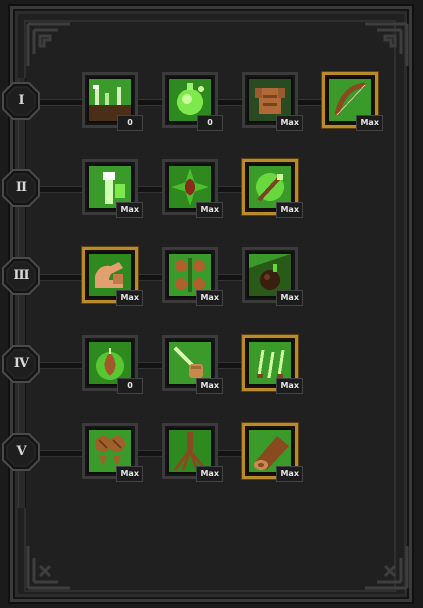 The width and height of the screenshot is (423, 608). What do you see at coordinates (21, 187) in the screenshot?
I see `tier-numeral: II` at bounding box center [21, 187].